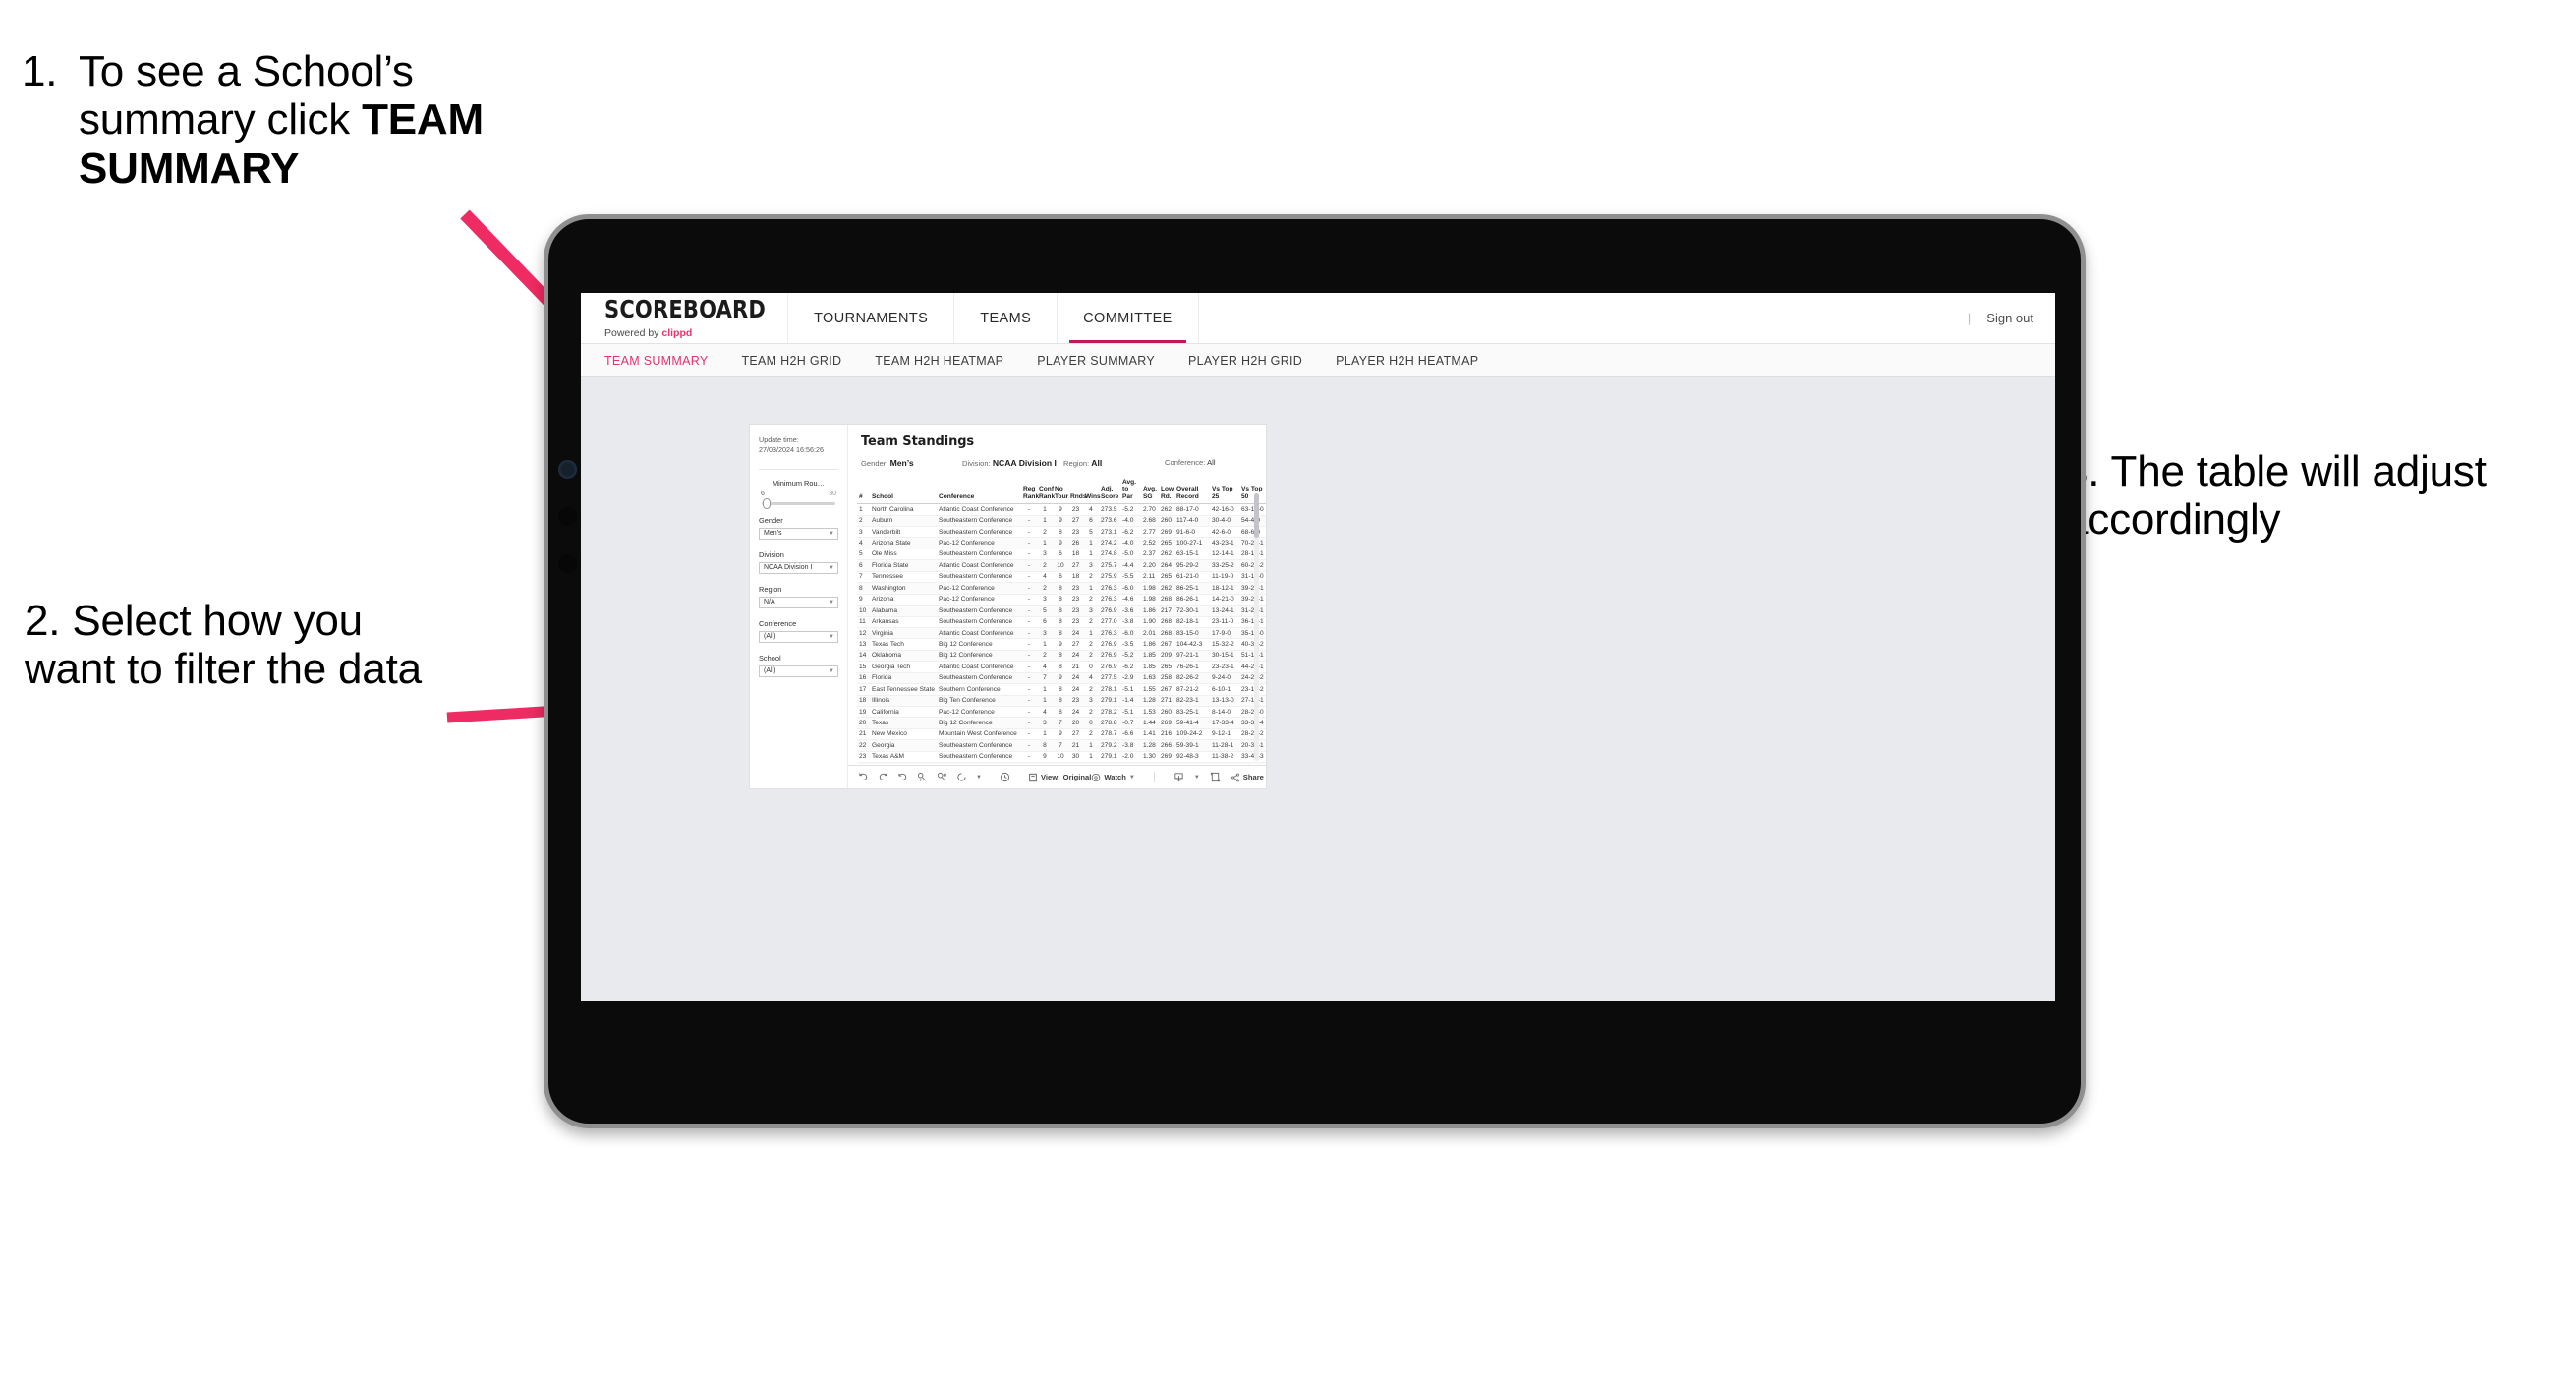  I want to click on cell-no-tour: 8, so click(1060, 611).